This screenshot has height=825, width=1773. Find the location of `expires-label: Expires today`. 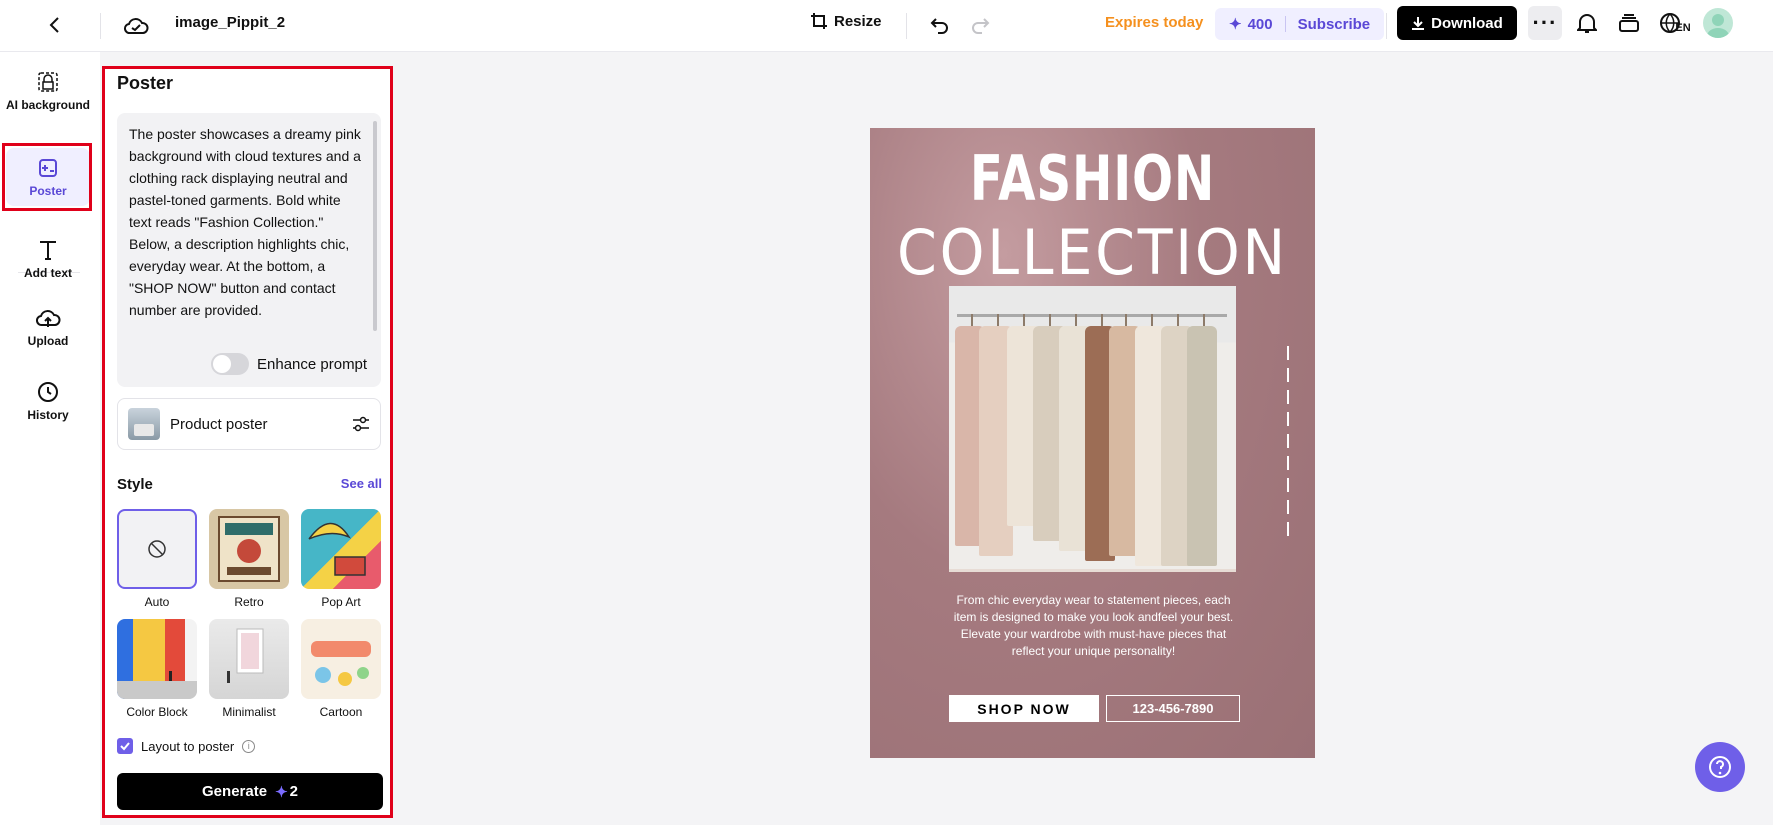

expires-label: Expires today is located at coordinates (1154, 22).